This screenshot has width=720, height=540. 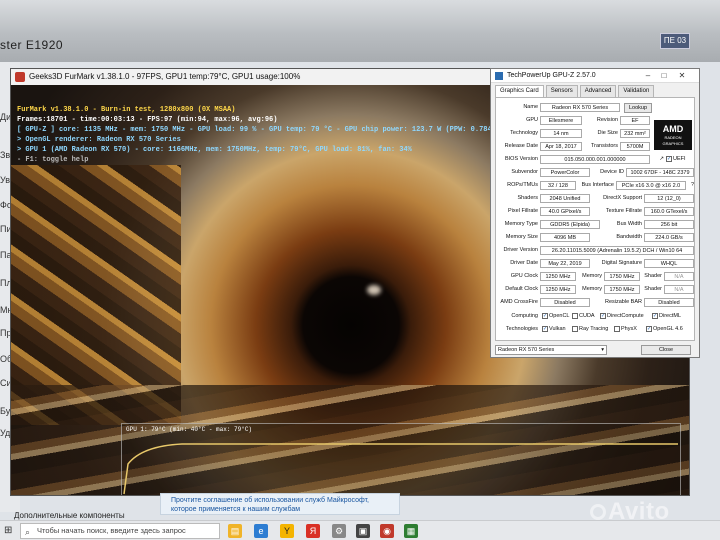 I want to click on hud-line-help: - F1: toggle help, so click(x=53, y=160).